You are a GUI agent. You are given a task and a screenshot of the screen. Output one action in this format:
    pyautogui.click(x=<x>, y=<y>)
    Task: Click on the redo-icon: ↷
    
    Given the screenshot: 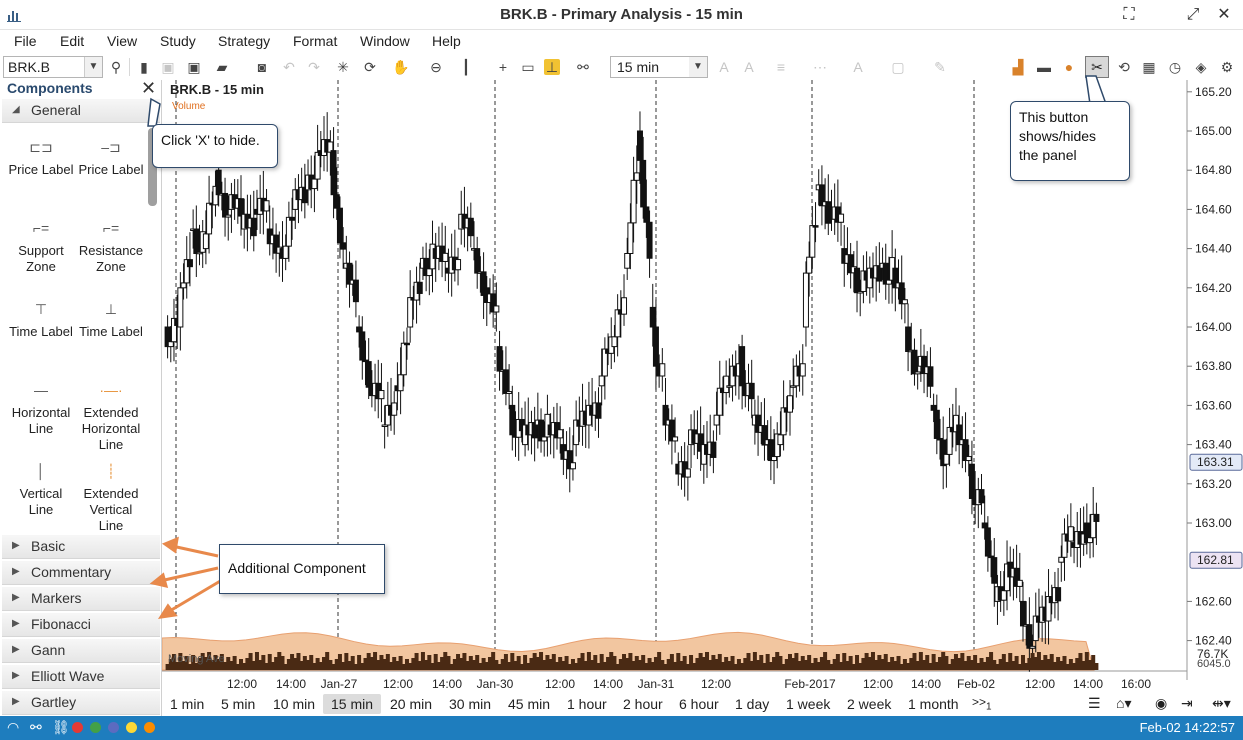 What is the action you would take?
    pyautogui.click(x=314, y=67)
    